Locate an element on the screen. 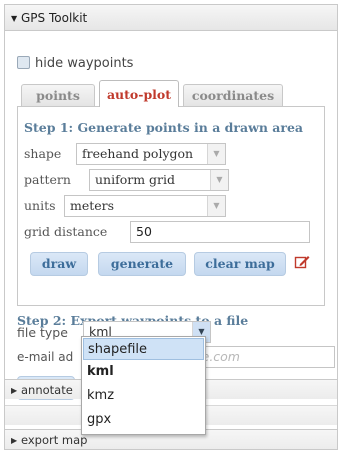  file-type-dropdown: shapefile kml kmz gpx is located at coordinates (143, 385).